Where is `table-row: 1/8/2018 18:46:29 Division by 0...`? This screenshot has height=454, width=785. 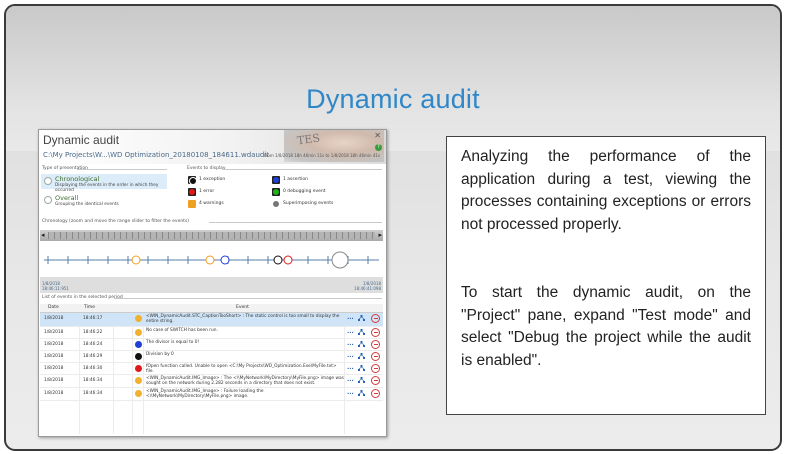 table-row: 1/8/2018 18:46:29 Division by 0... is located at coordinates (211, 357).